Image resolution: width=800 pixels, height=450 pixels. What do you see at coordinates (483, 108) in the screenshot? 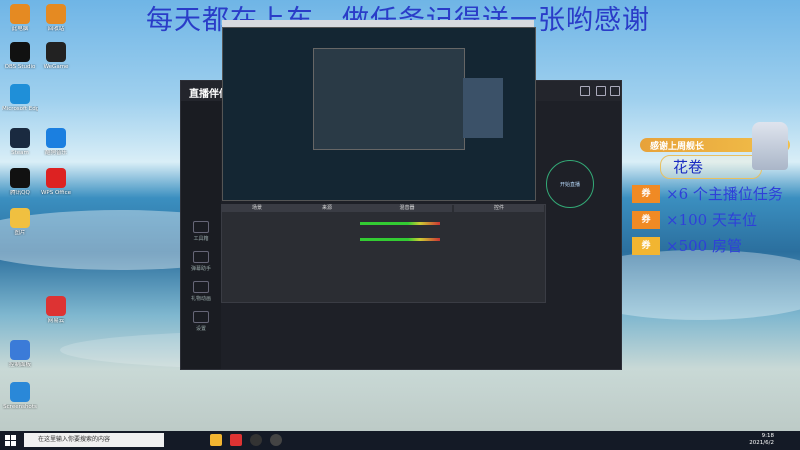
I see `nested-overlay` at bounding box center [483, 108].